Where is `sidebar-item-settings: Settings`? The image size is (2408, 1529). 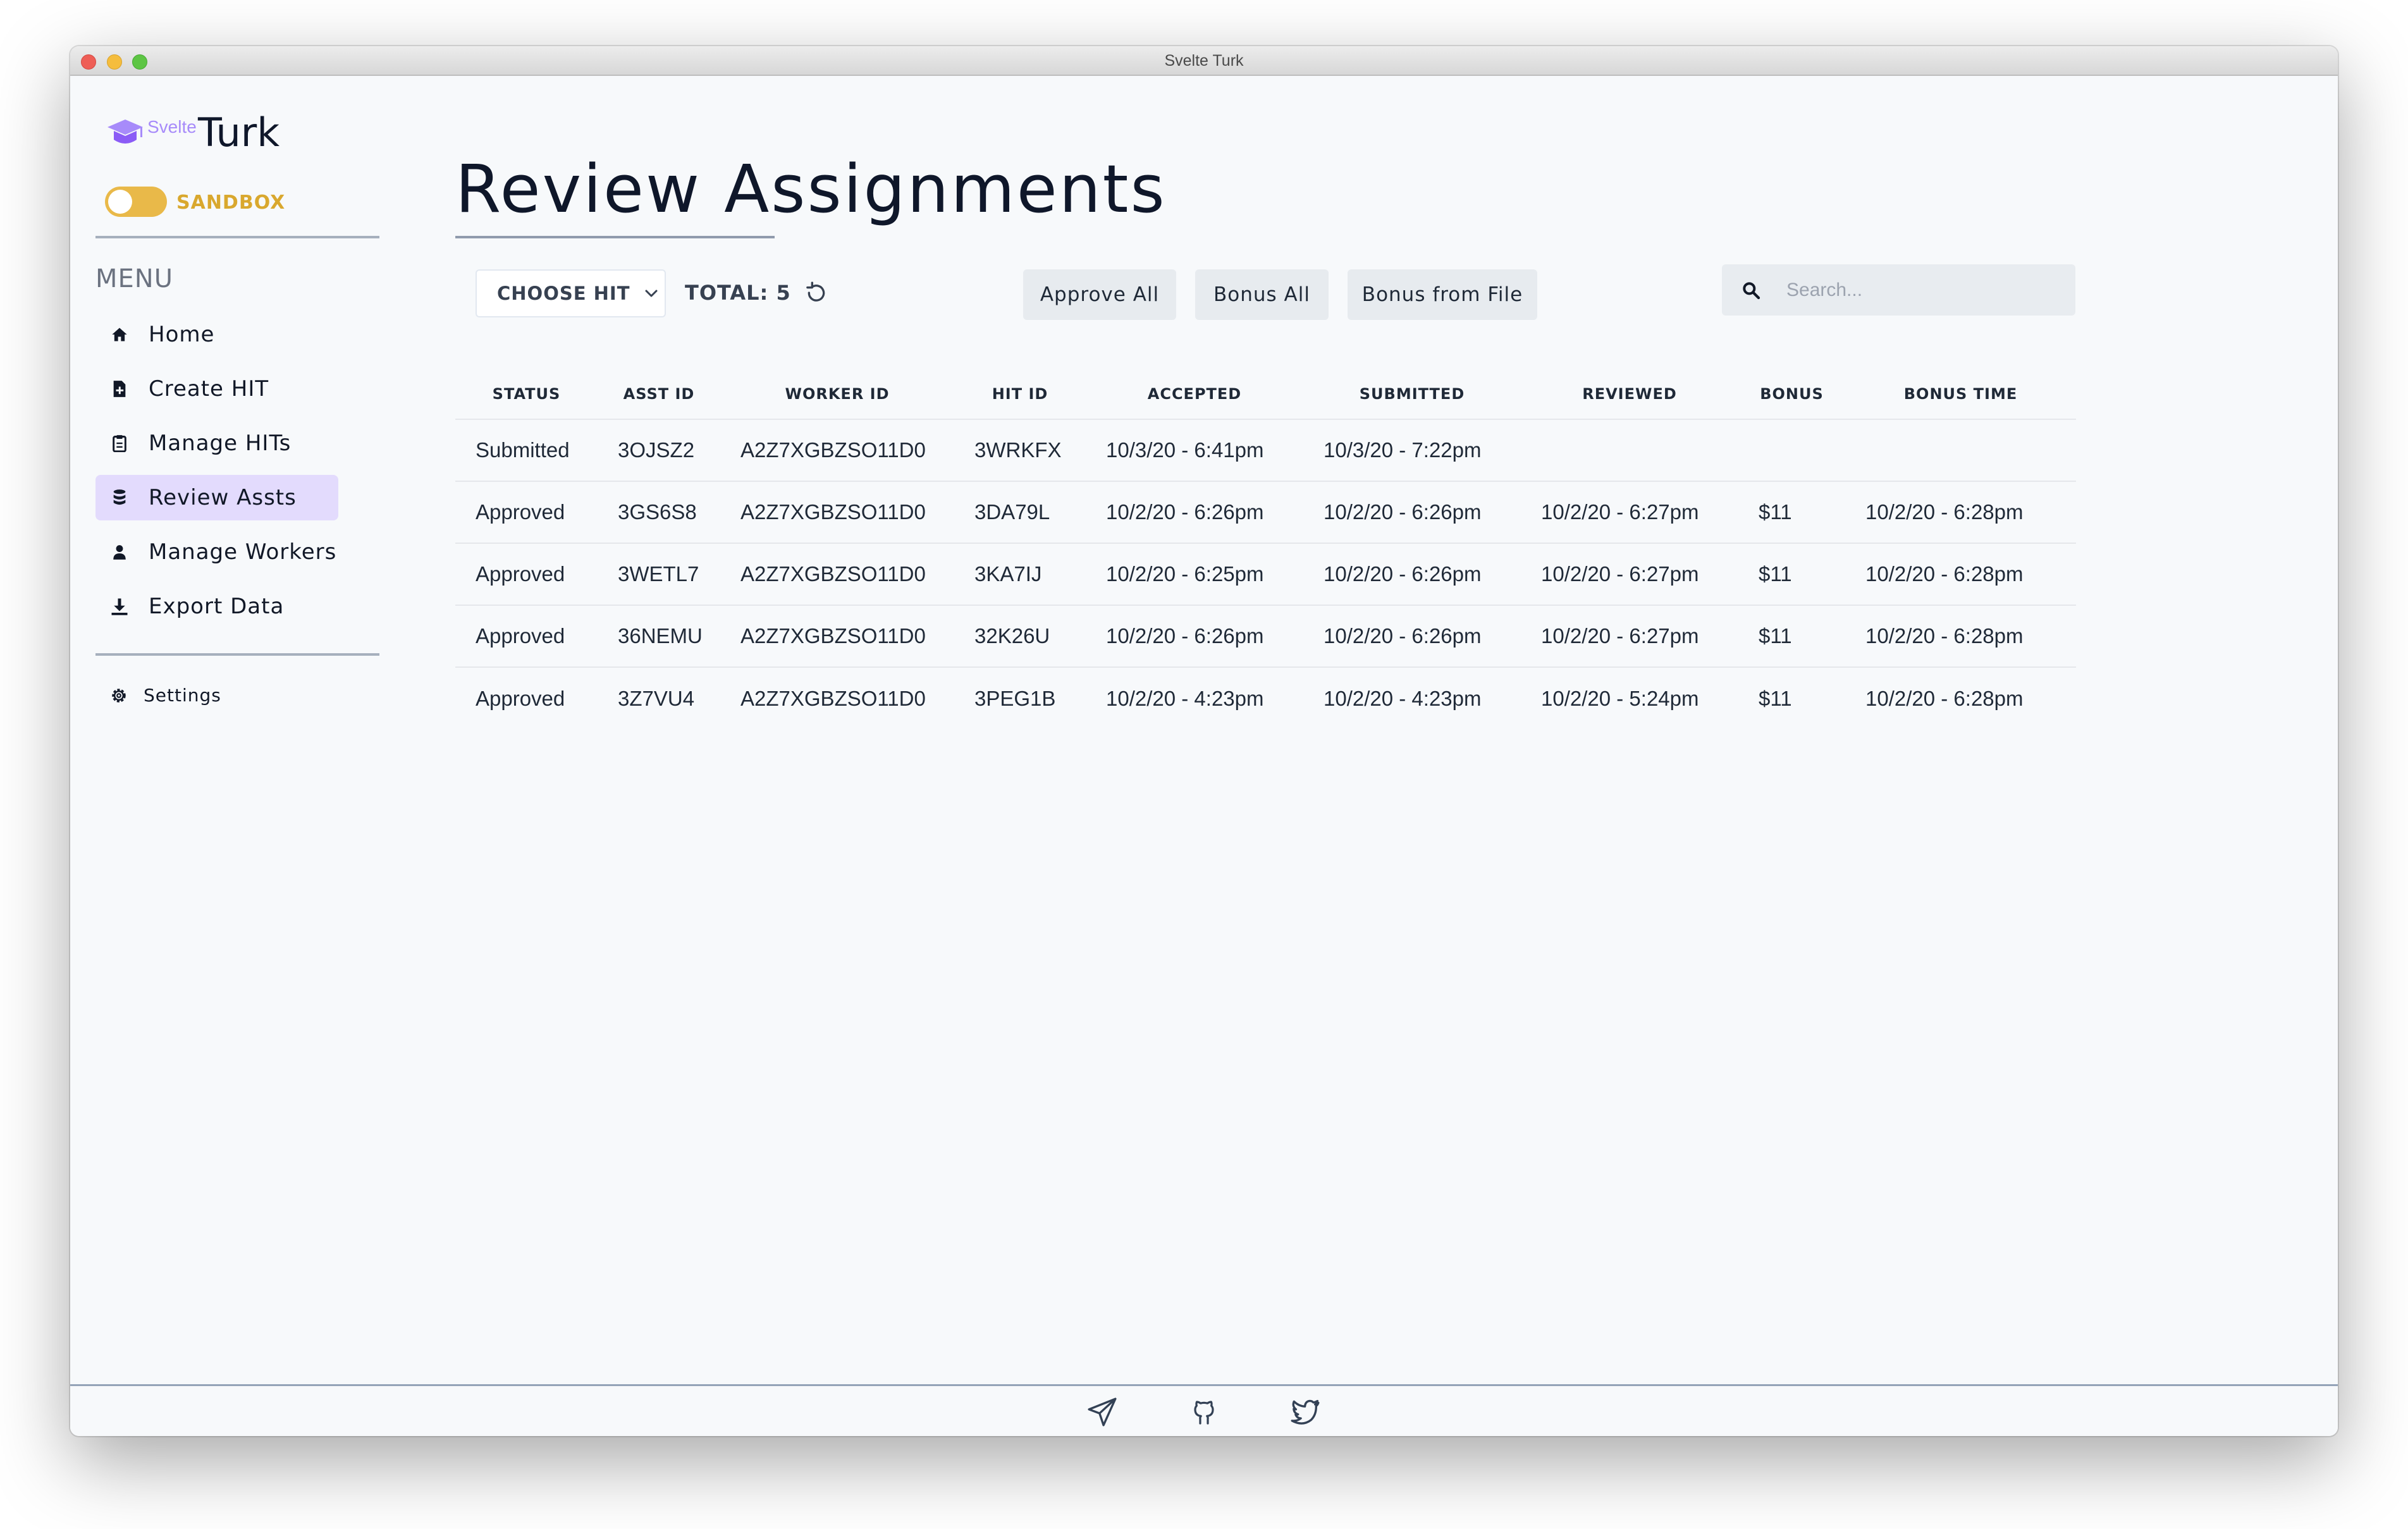
sidebar-item-settings: Settings is located at coordinates (165, 695).